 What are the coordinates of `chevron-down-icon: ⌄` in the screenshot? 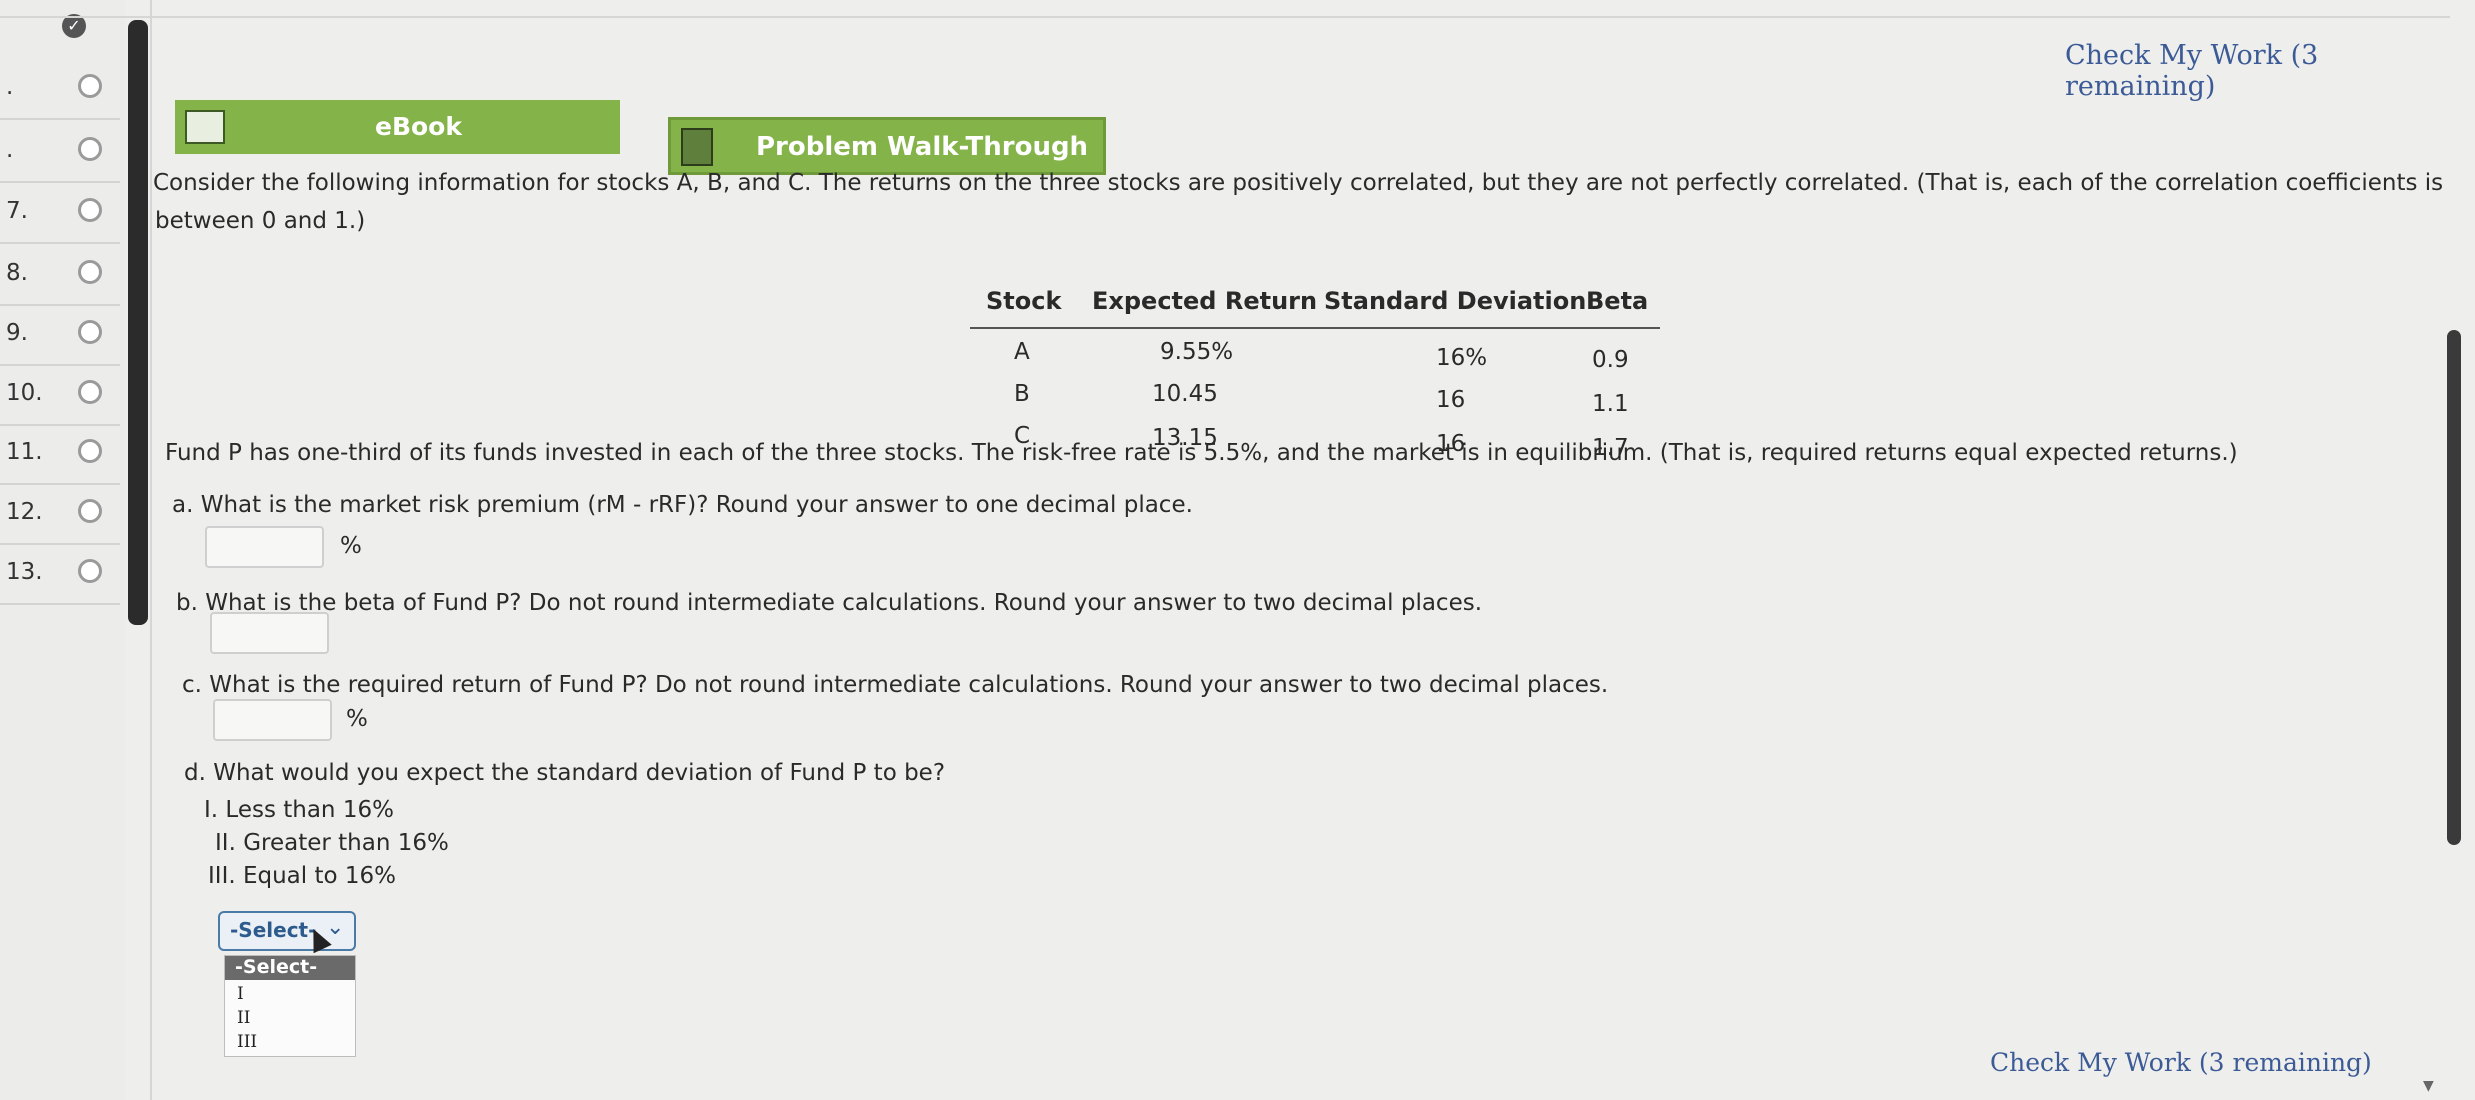 It's located at (335, 927).